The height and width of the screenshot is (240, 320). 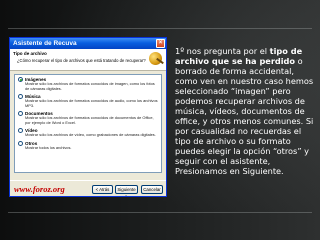 What do you see at coordinates (102, 189) in the screenshot?
I see `back-button: < Atrás` at bounding box center [102, 189].